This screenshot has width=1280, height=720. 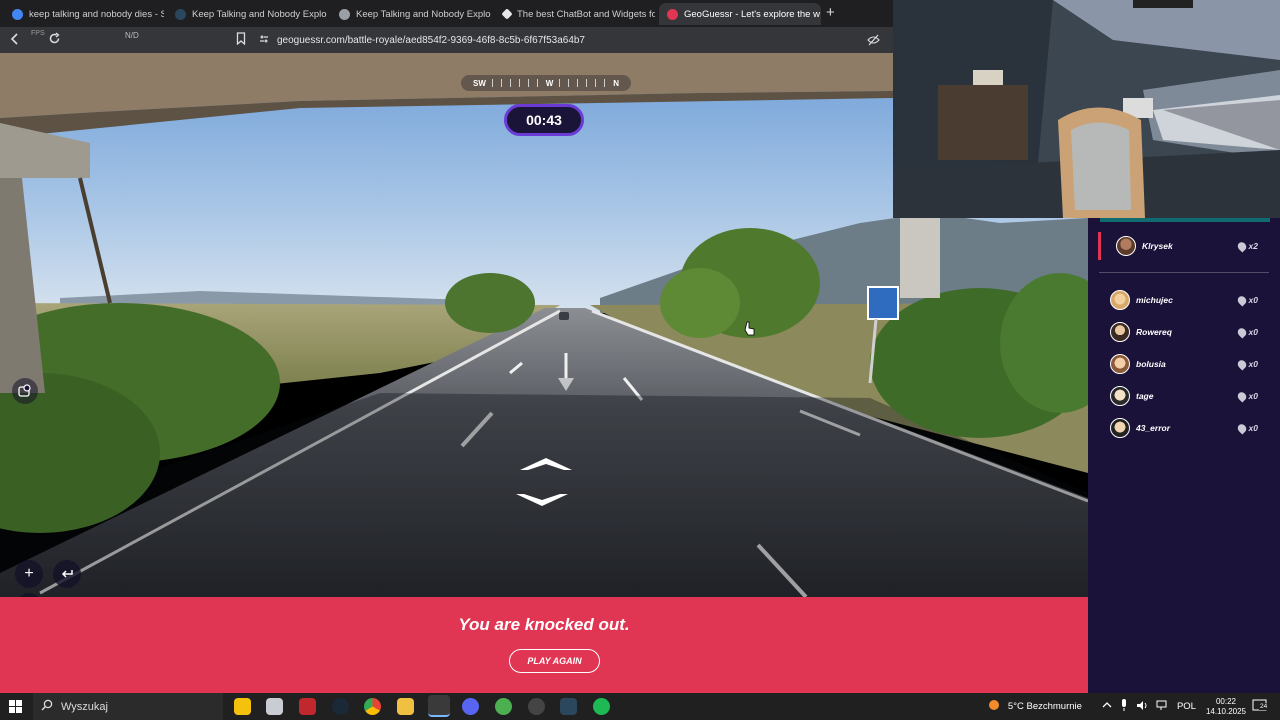 What do you see at coordinates (67, 574) in the screenshot?
I see `undo-move-icon` at bounding box center [67, 574].